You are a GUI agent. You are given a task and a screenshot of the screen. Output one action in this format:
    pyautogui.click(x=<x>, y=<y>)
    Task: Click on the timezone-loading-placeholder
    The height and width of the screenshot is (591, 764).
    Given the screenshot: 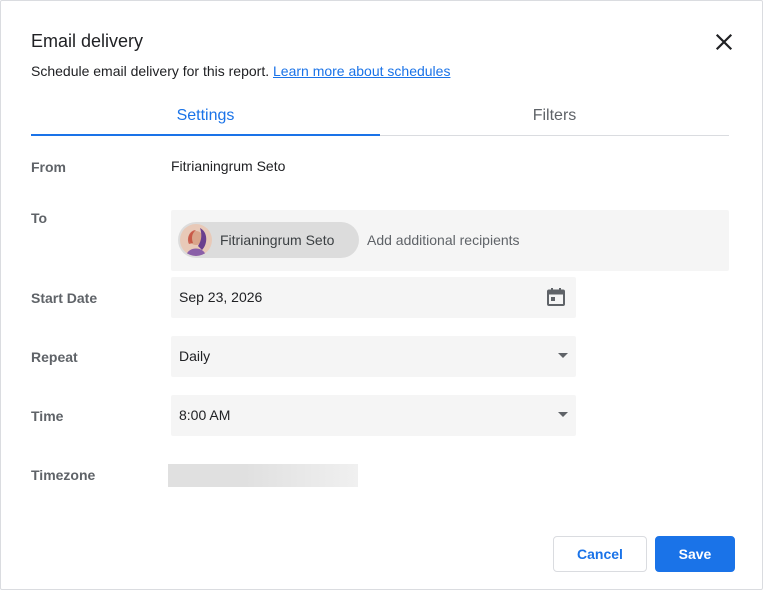 What is the action you would take?
    pyautogui.click(x=263, y=475)
    